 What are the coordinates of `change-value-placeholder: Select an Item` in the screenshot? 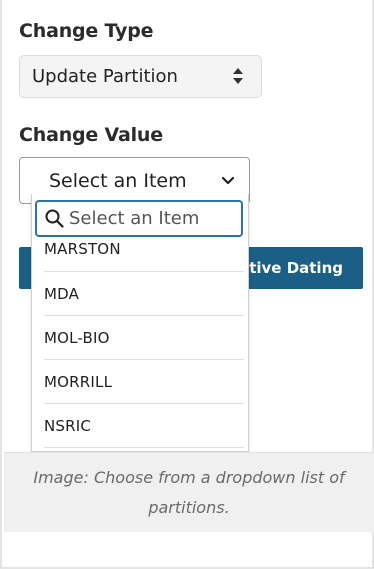 It's located at (118, 180).